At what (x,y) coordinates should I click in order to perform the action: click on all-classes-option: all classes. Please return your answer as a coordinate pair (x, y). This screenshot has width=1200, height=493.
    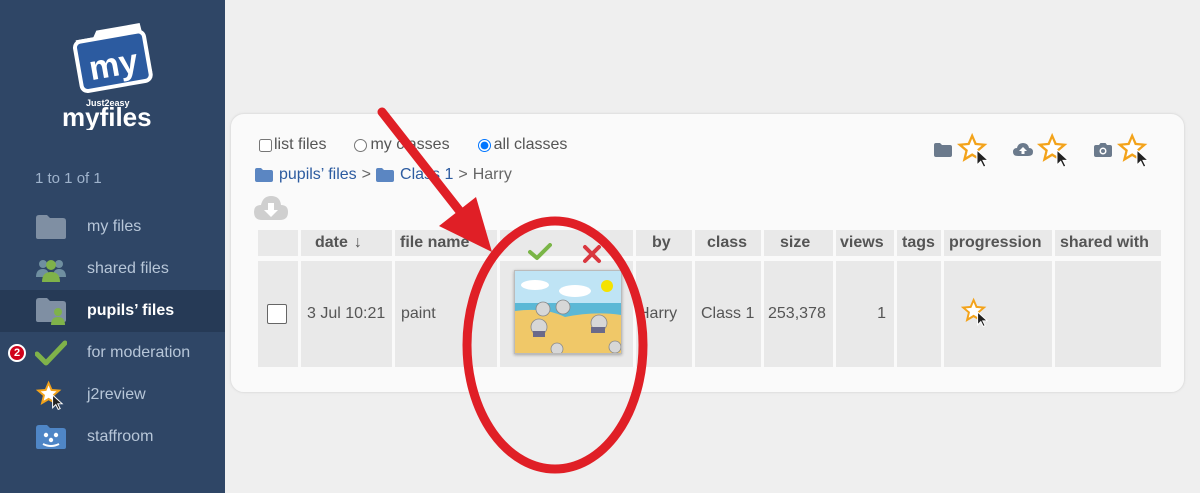
    Looking at the image, I should click on (522, 145).